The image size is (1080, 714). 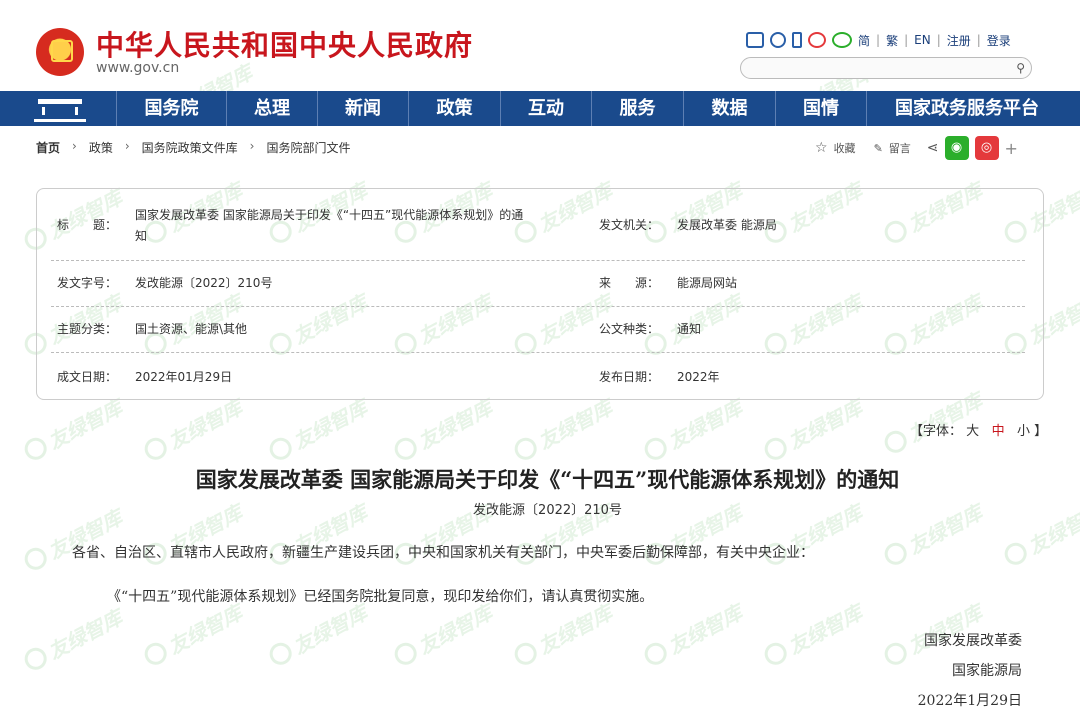 I want to click on share-icon: ⋖, so click(x=933, y=148).